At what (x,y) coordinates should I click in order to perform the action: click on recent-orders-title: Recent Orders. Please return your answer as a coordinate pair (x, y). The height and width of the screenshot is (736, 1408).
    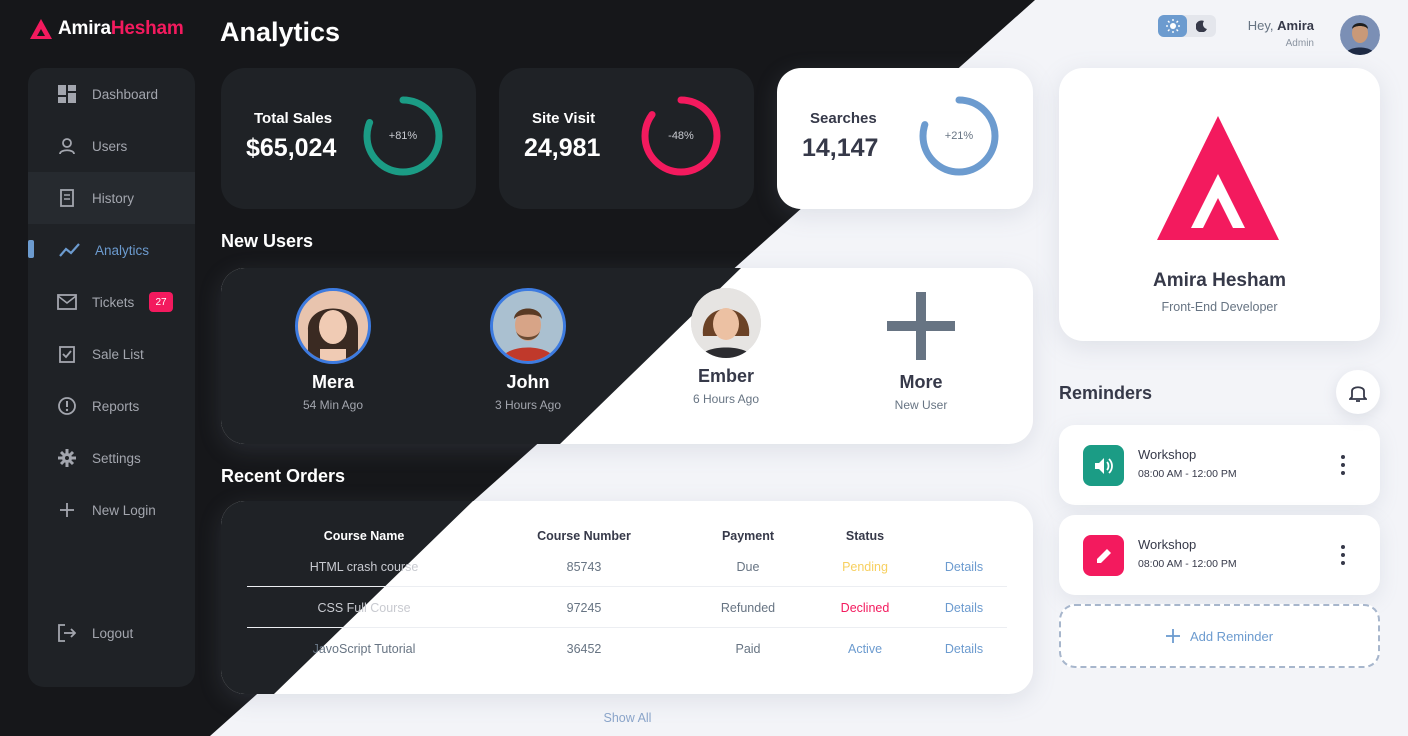
    Looking at the image, I should click on (283, 476).